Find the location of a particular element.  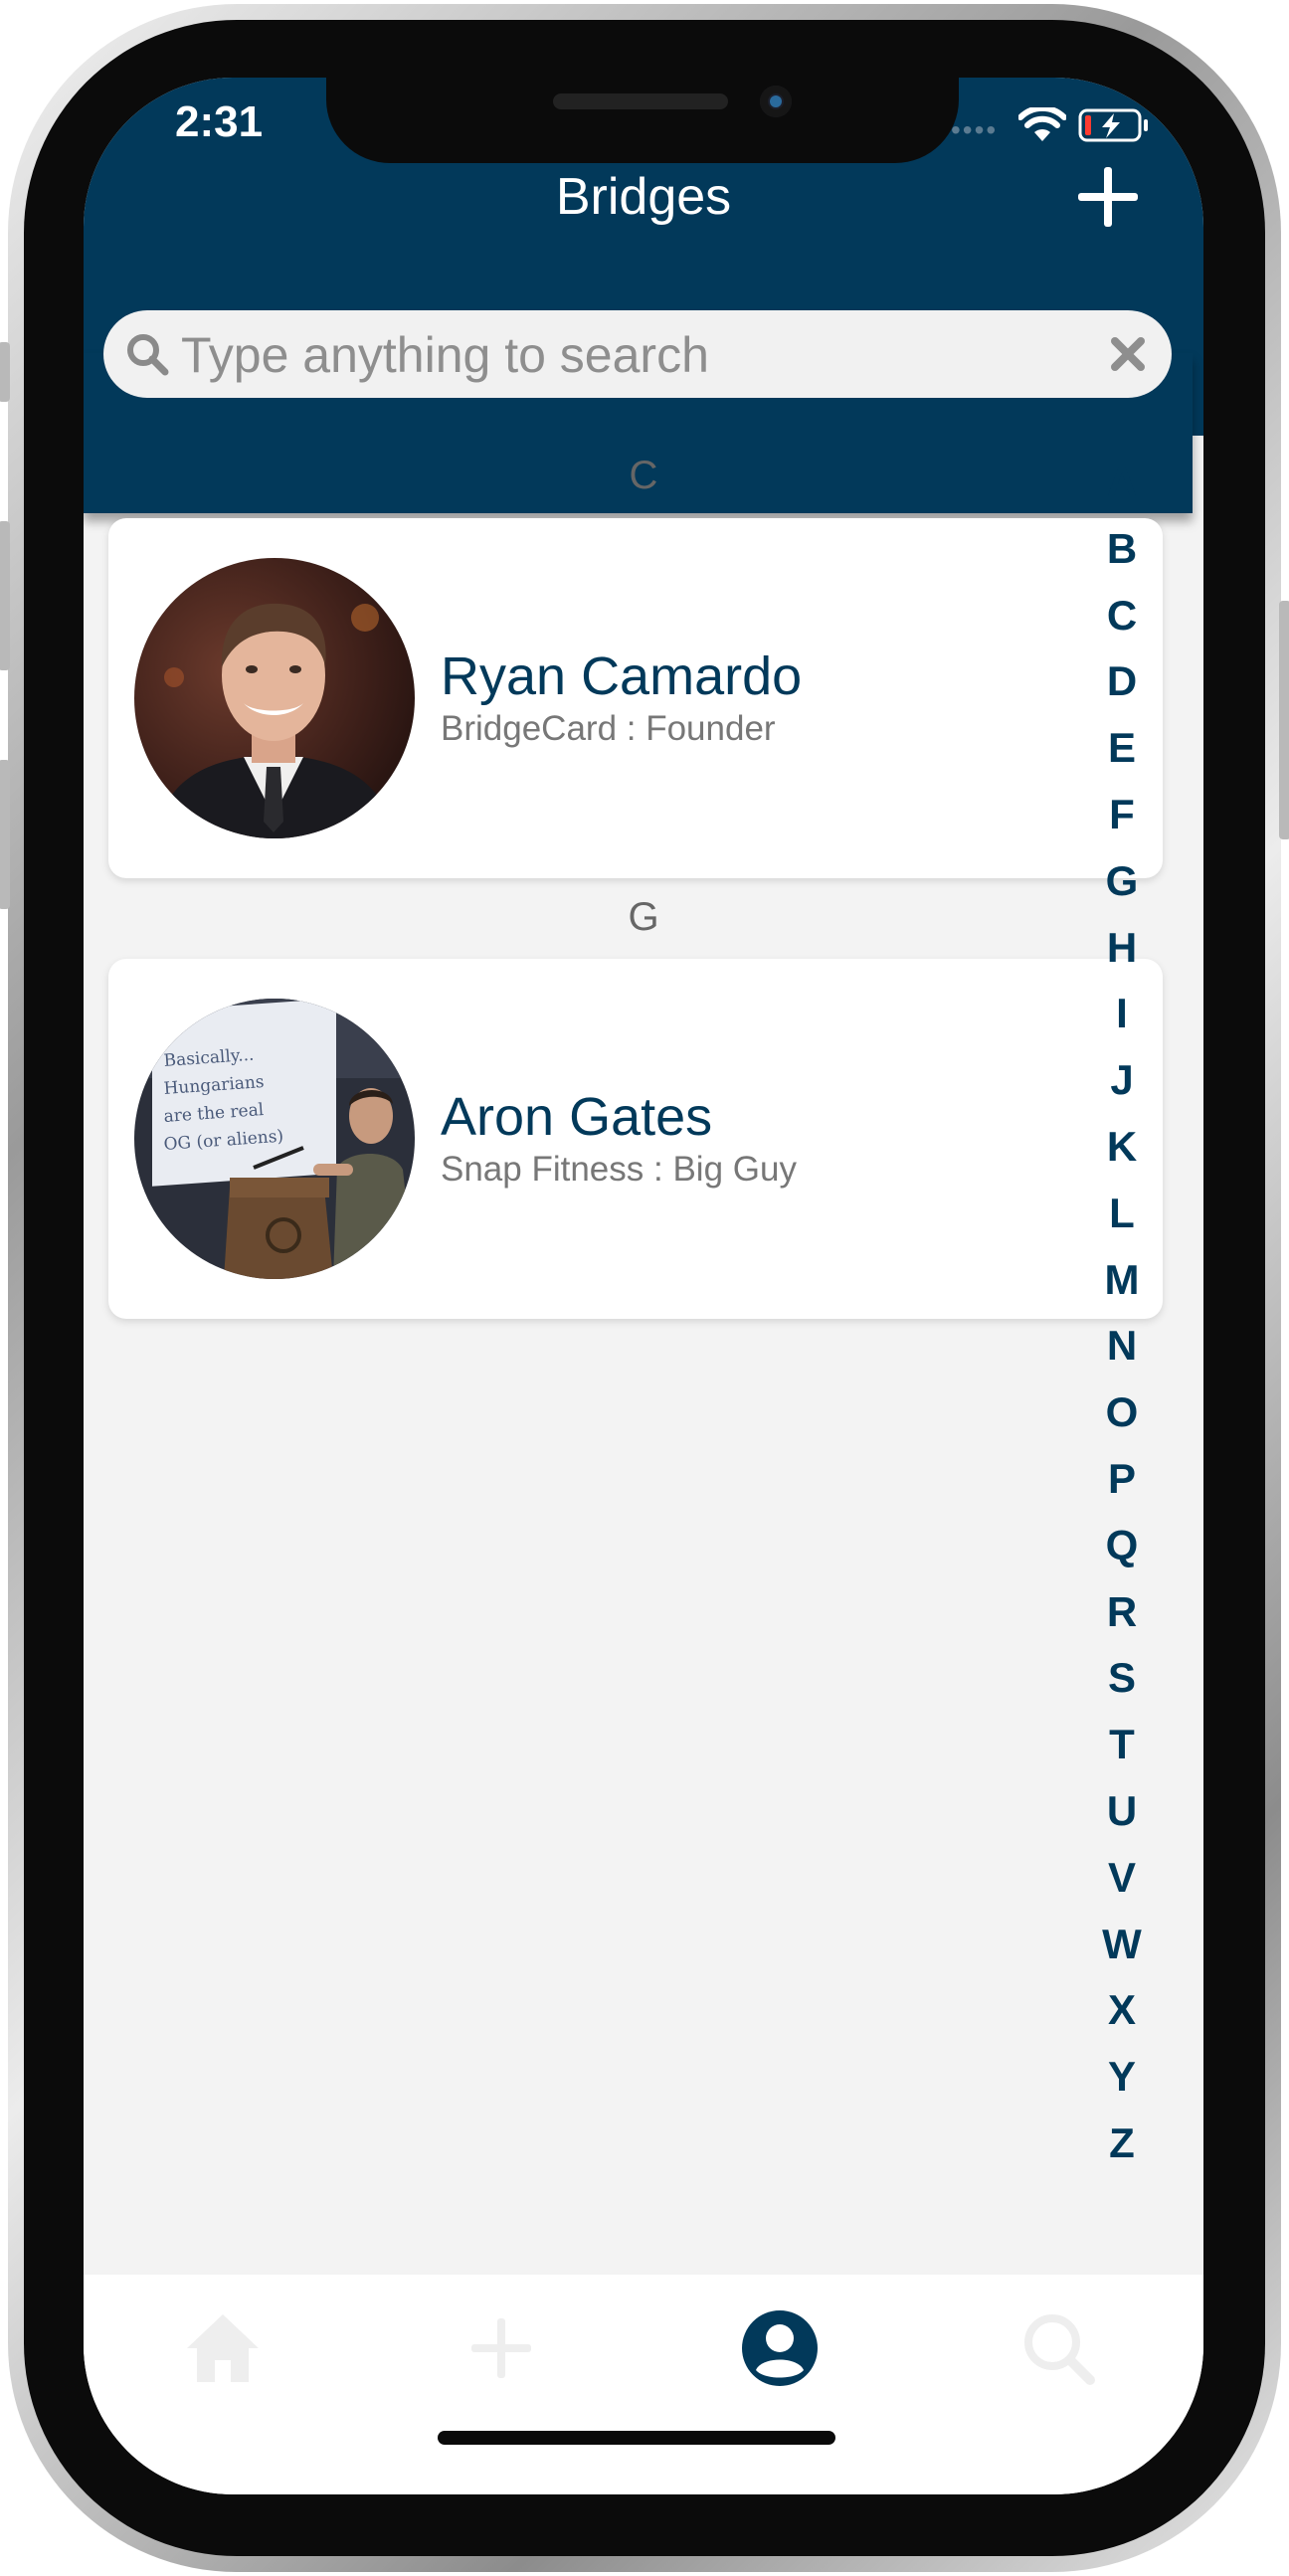

contact-subtitle: Snap Fitness : Big Guy is located at coordinates (619, 1169).